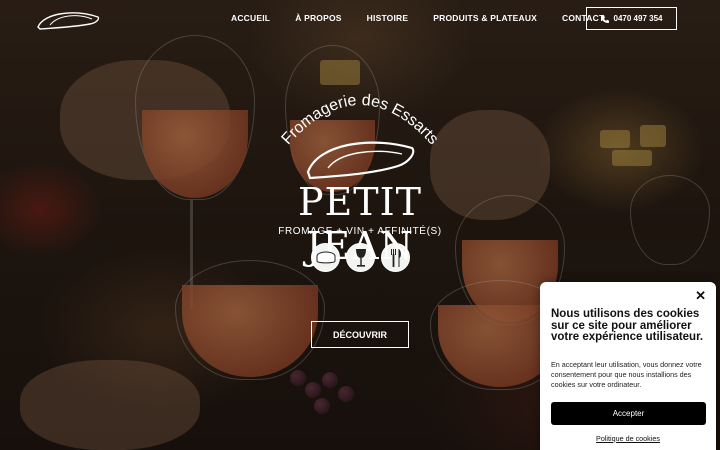 Image resolution: width=720 pixels, height=450 pixels. What do you see at coordinates (628, 413) in the screenshot?
I see `accept-cookies-button: Accepter` at bounding box center [628, 413].